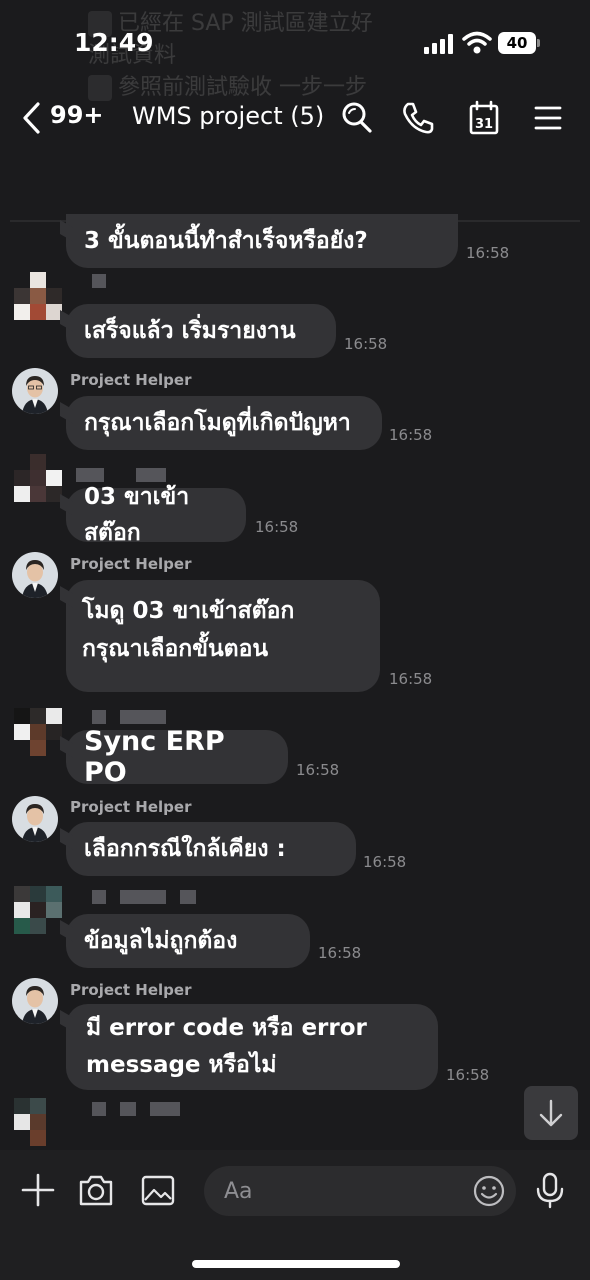 The width and height of the screenshot is (590, 1280). Describe the element at coordinates (96, 1190) in the screenshot. I see `camera-icon` at that location.